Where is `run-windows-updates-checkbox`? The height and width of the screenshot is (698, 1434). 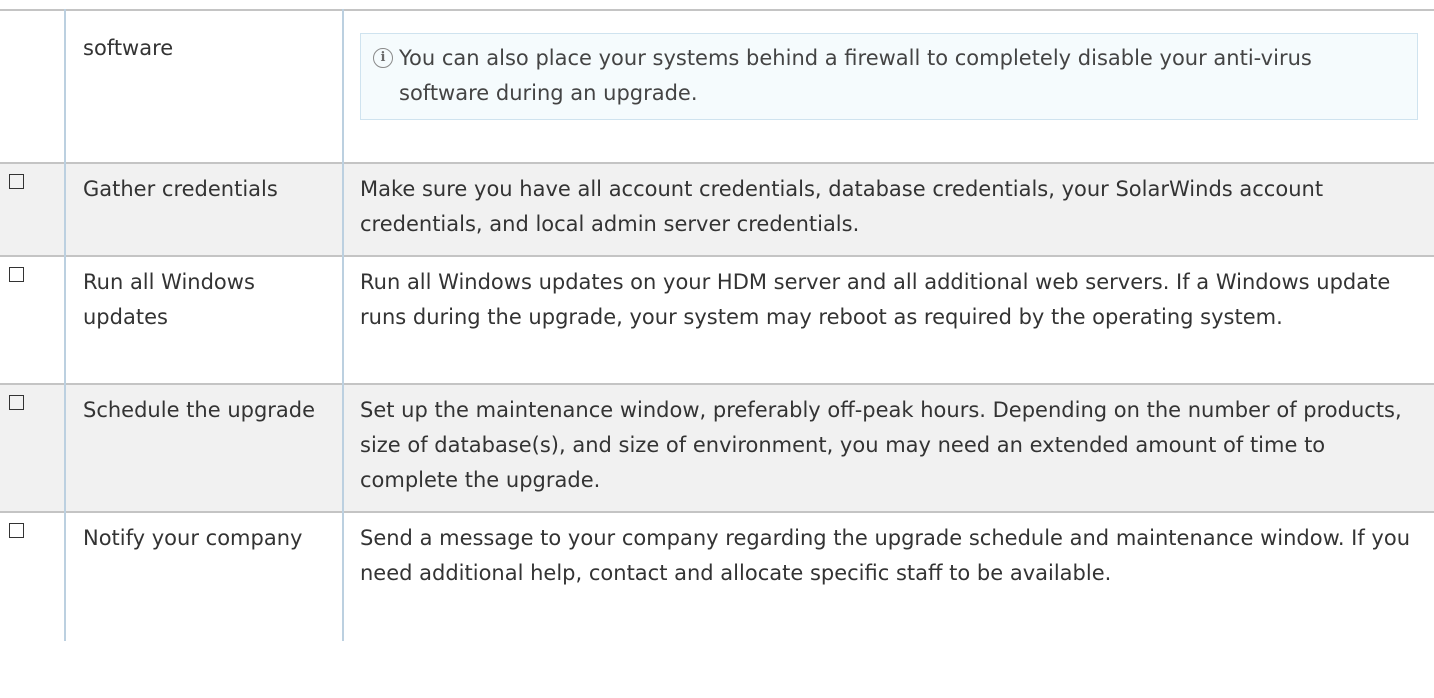
run-windows-updates-checkbox is located at coordinates (16, 274).